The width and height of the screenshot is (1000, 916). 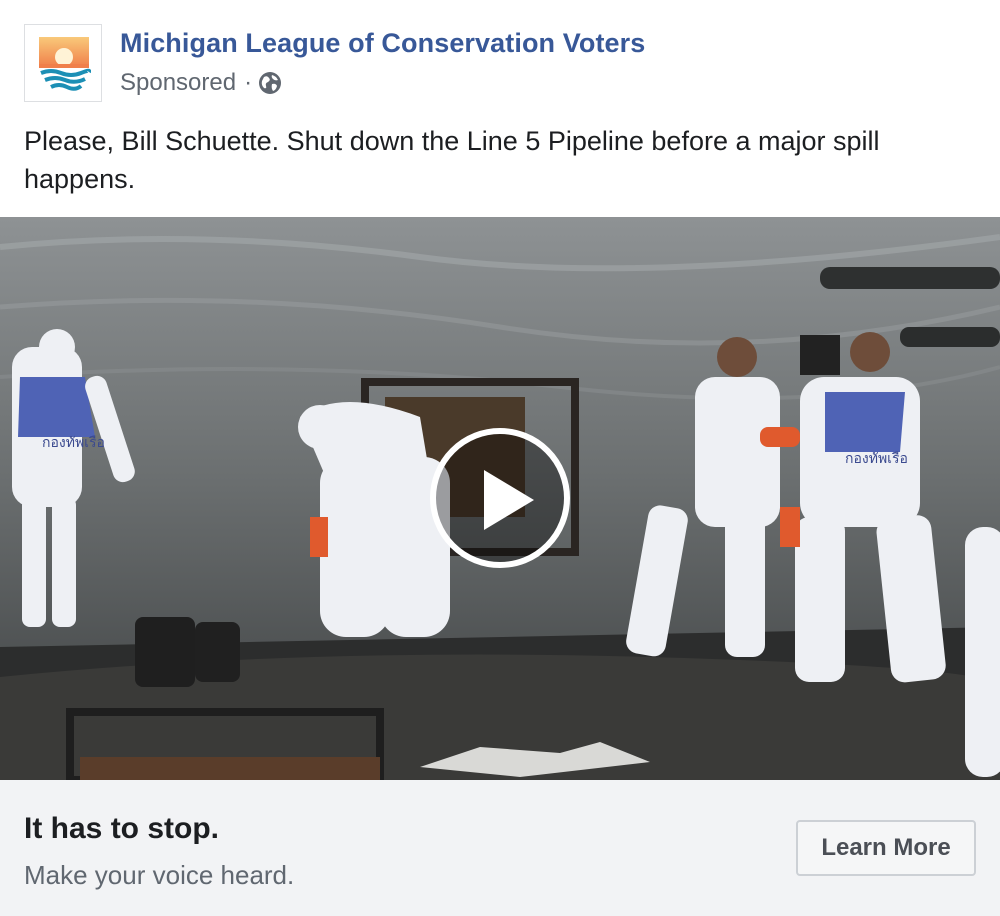 I want to click on page-avatar, so click(x=63, y=63).